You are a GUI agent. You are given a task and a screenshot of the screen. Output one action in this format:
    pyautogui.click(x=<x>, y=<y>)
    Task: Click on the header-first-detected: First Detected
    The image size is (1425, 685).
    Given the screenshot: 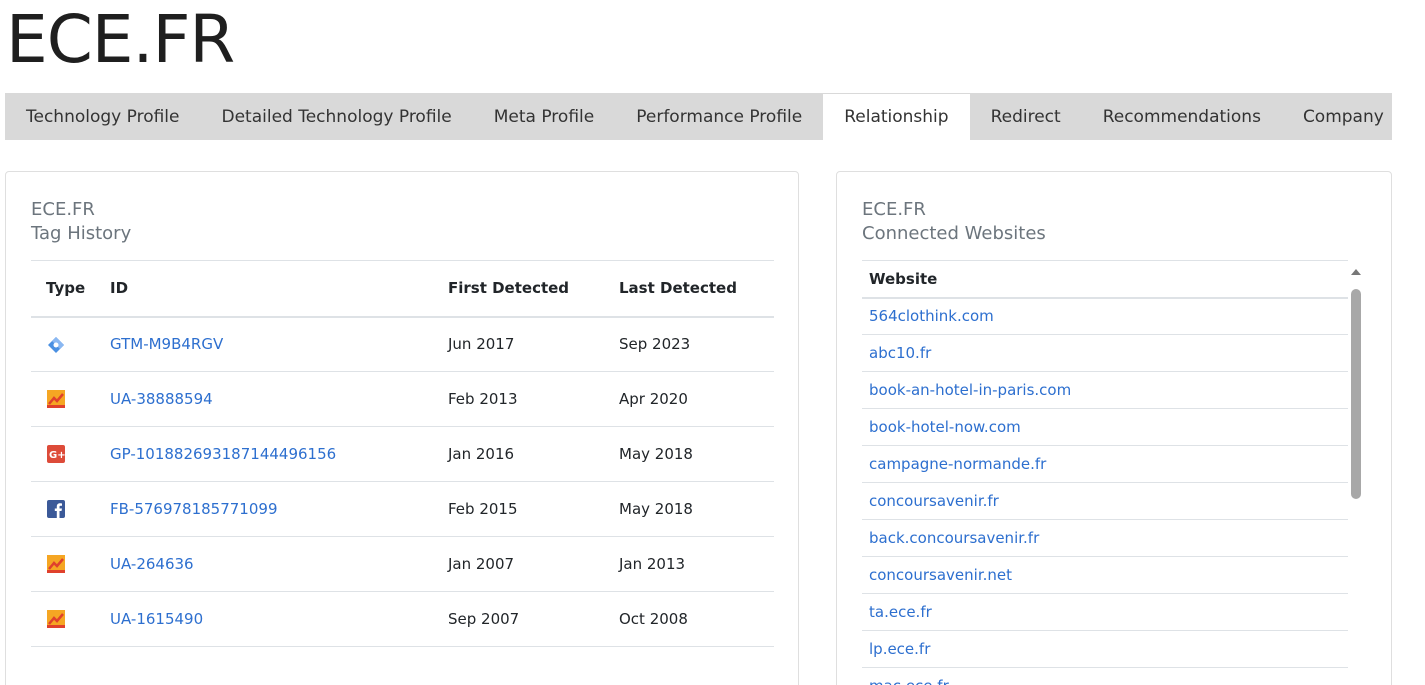 What is the action you would take?
    pyautogui.click(x=533, y=289)
    